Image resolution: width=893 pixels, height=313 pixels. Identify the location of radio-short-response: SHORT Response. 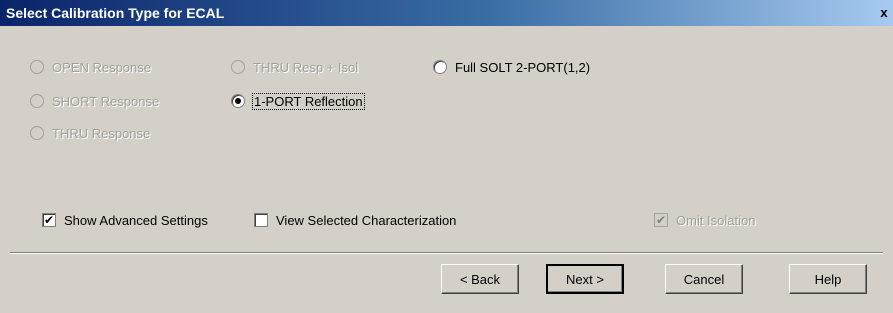
(94, 101).